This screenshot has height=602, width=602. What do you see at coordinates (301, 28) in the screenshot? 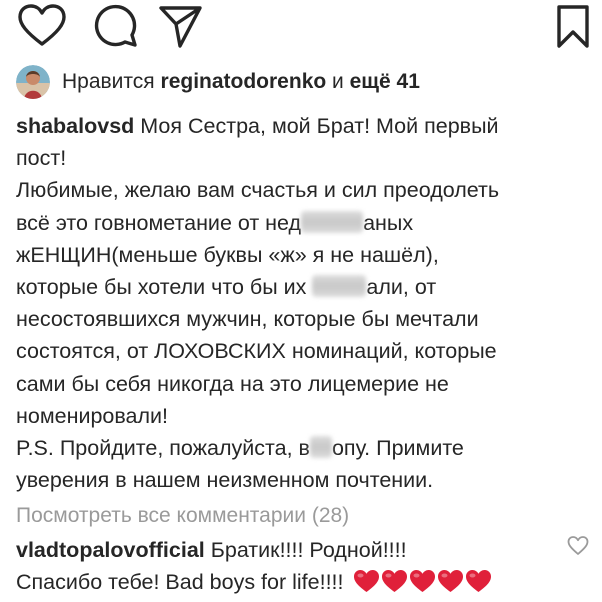
I see `action-bar` at bounding box center [301, 28].